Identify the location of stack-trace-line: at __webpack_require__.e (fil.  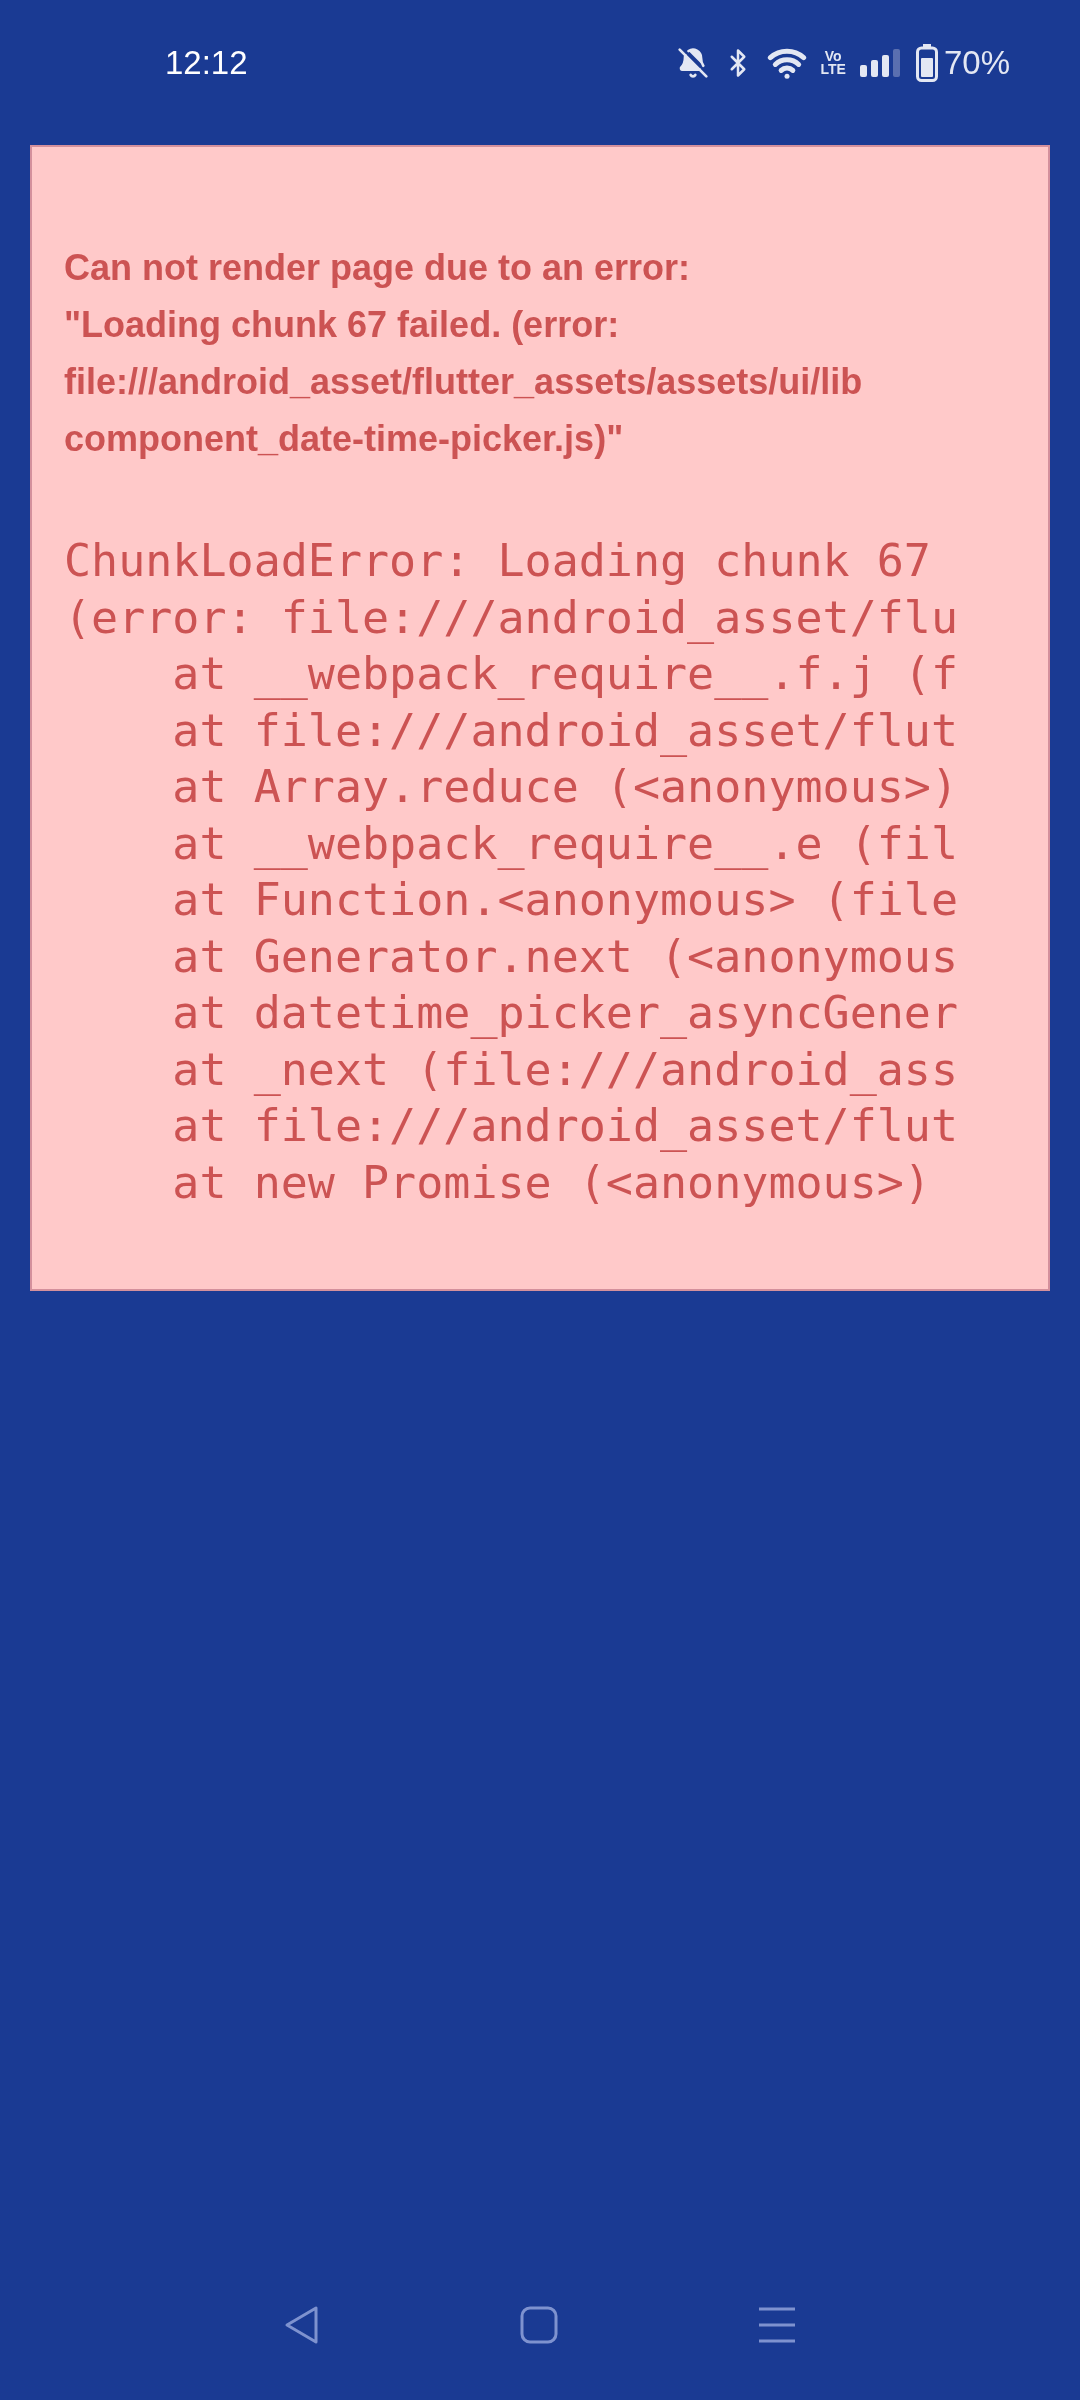
(565, 843).